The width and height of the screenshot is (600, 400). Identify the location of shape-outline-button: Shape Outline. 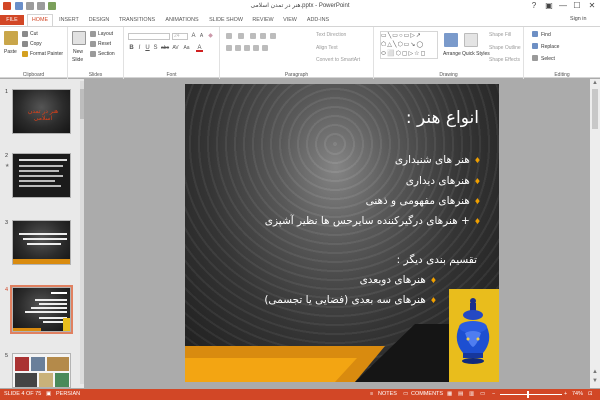
(505, 48).